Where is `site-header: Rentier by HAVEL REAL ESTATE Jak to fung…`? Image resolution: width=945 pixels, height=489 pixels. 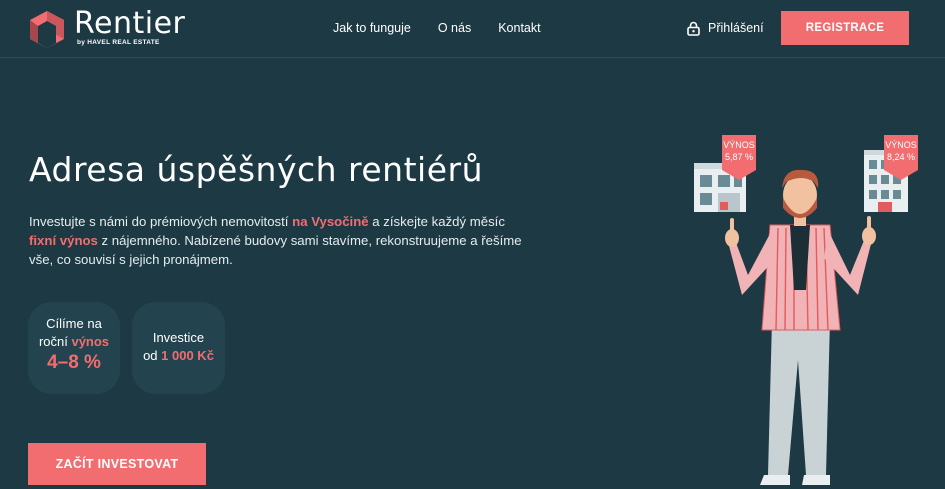
site-header: Rentier by HAVEL REAL ESTATE Jak to fung… is located at coordinates (472, 29).